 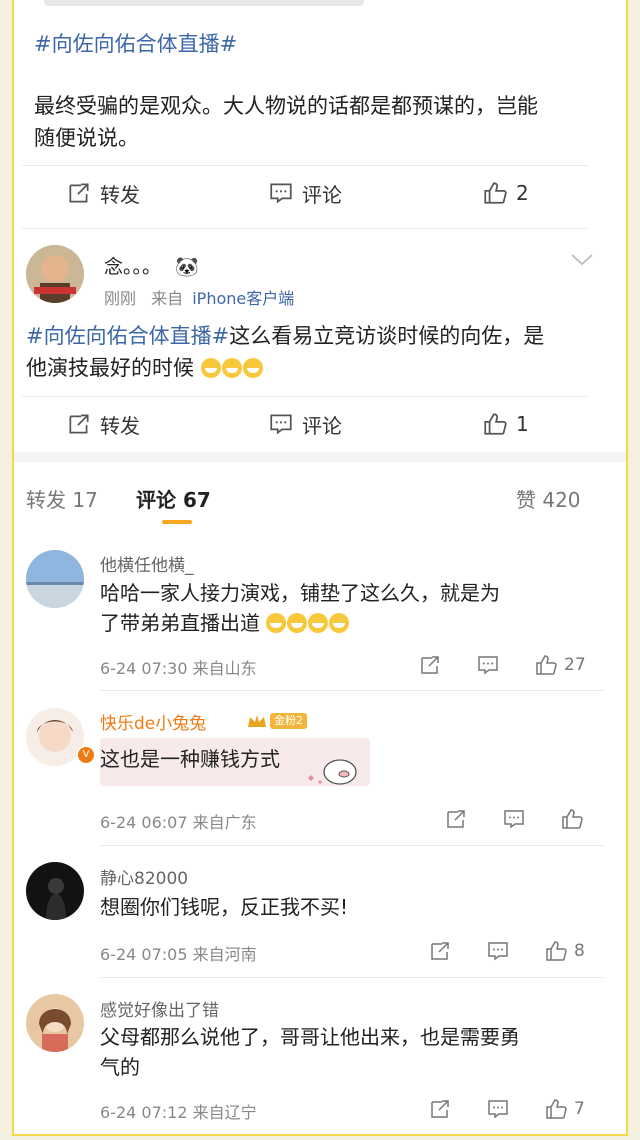 What do you see at coordinates (120, 1067) in the screenshot?
I see `comment-text-line2: 气的` at bounding box center [120, 1067].